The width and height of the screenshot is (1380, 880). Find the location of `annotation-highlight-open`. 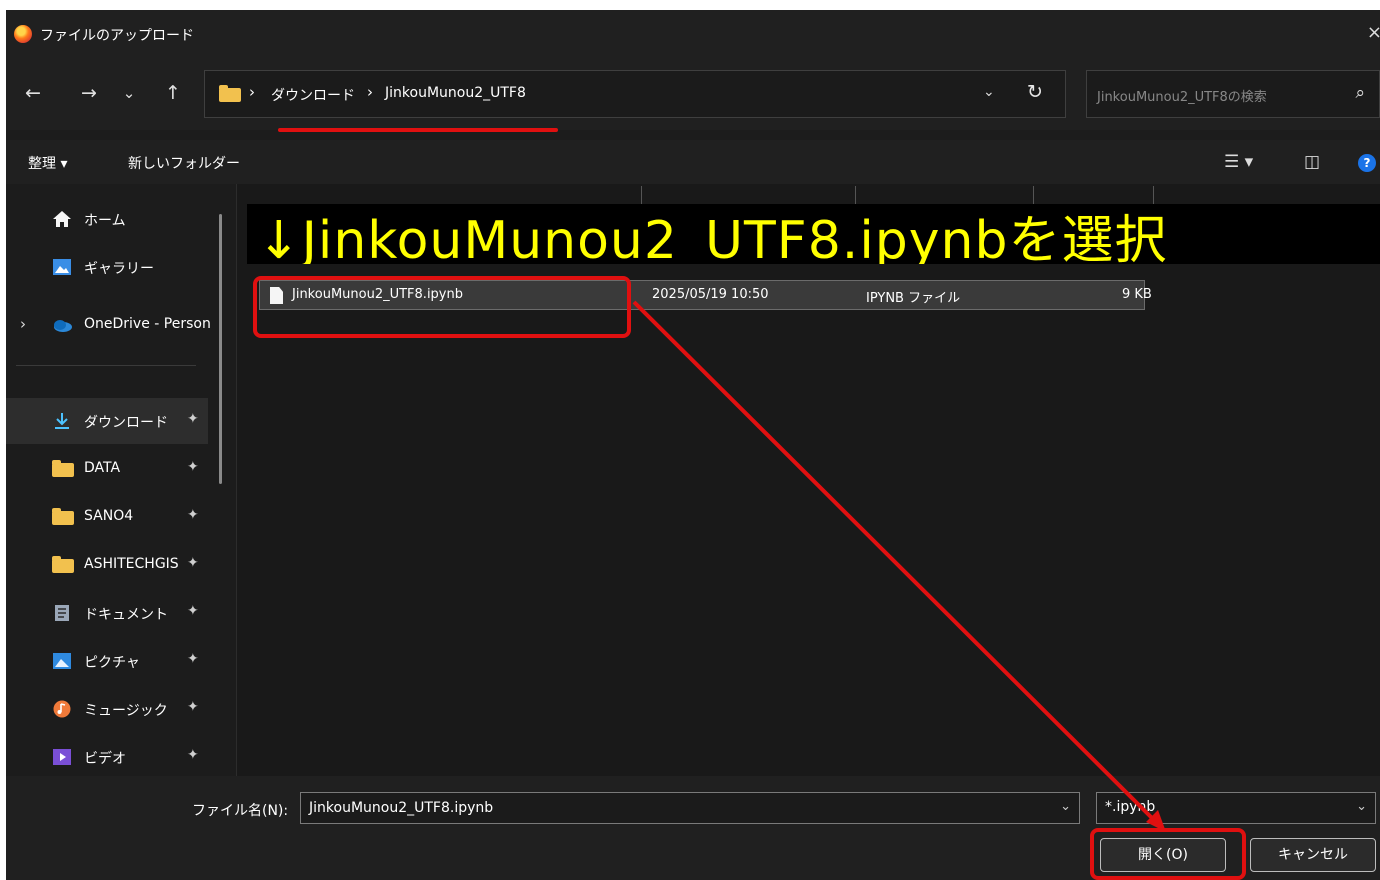

annotation-highlight-open is located at coordinates (1168, 854).